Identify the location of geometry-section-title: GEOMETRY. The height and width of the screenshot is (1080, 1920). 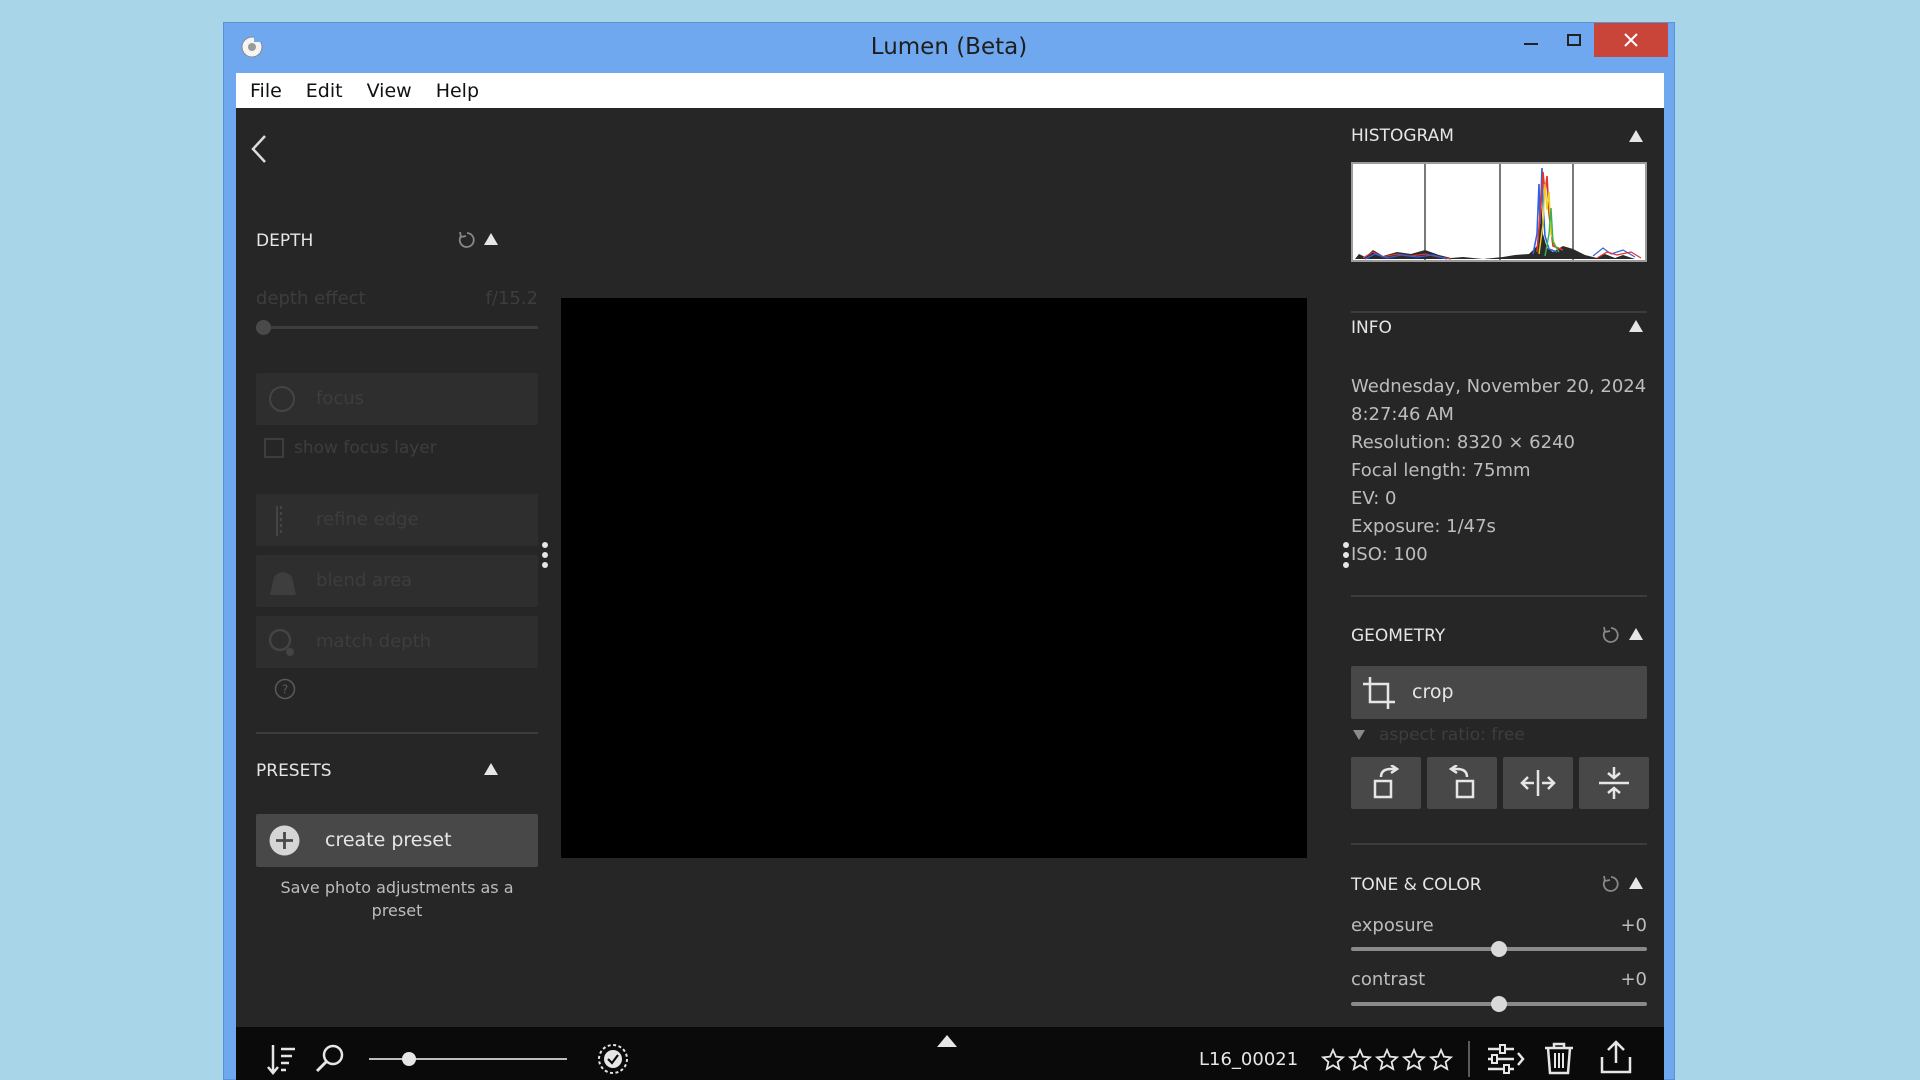
(1398, 636).